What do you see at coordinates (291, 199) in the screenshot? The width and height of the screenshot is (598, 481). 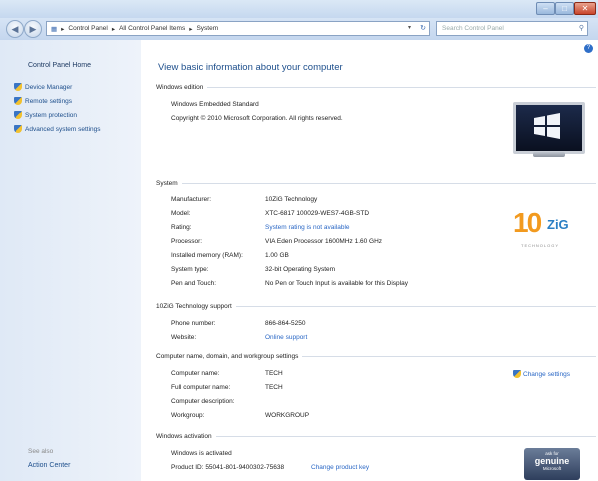 I see `value-manufacturer: 10ZiG Technology` at bounding box center [291, 199].